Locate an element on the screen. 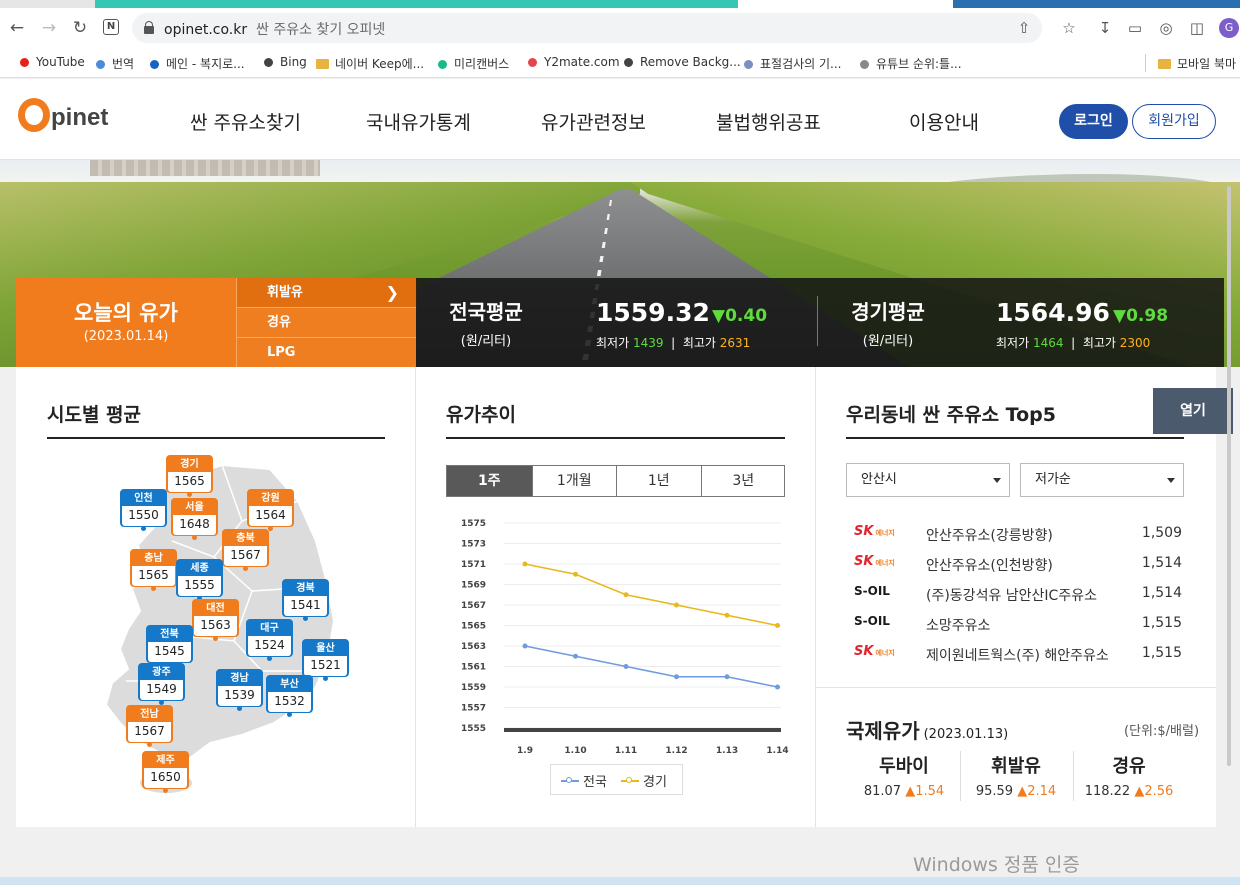 This screenshot has height=885, width=1240. region-badge: 서울 1648 is located at coordinates (194, 519).